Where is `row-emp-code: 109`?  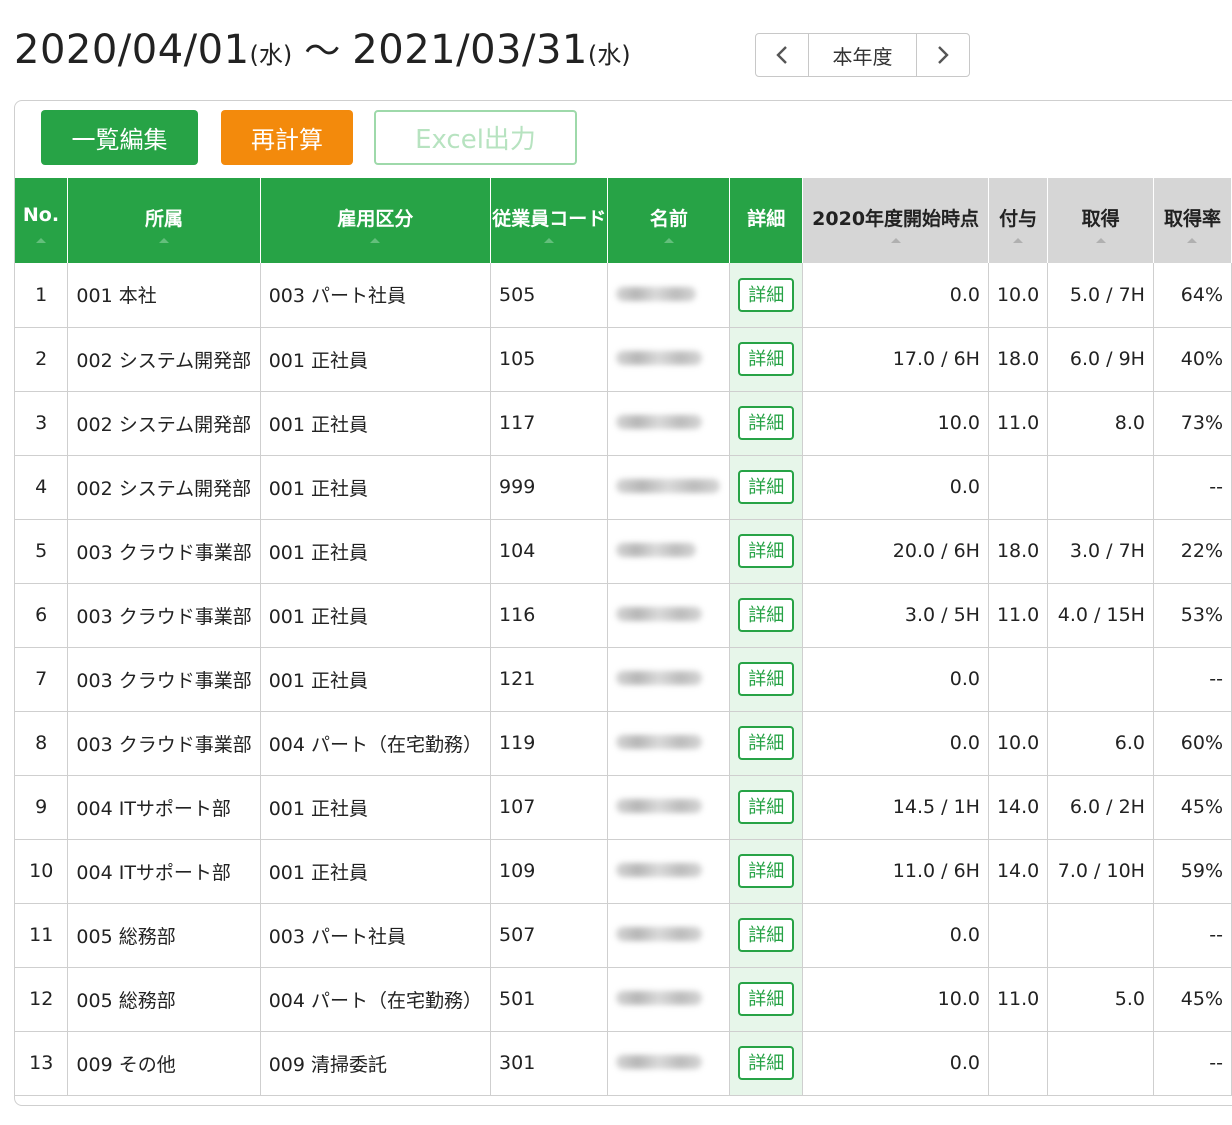 row-emp-code: 109 is located at coordinates (549, 871).